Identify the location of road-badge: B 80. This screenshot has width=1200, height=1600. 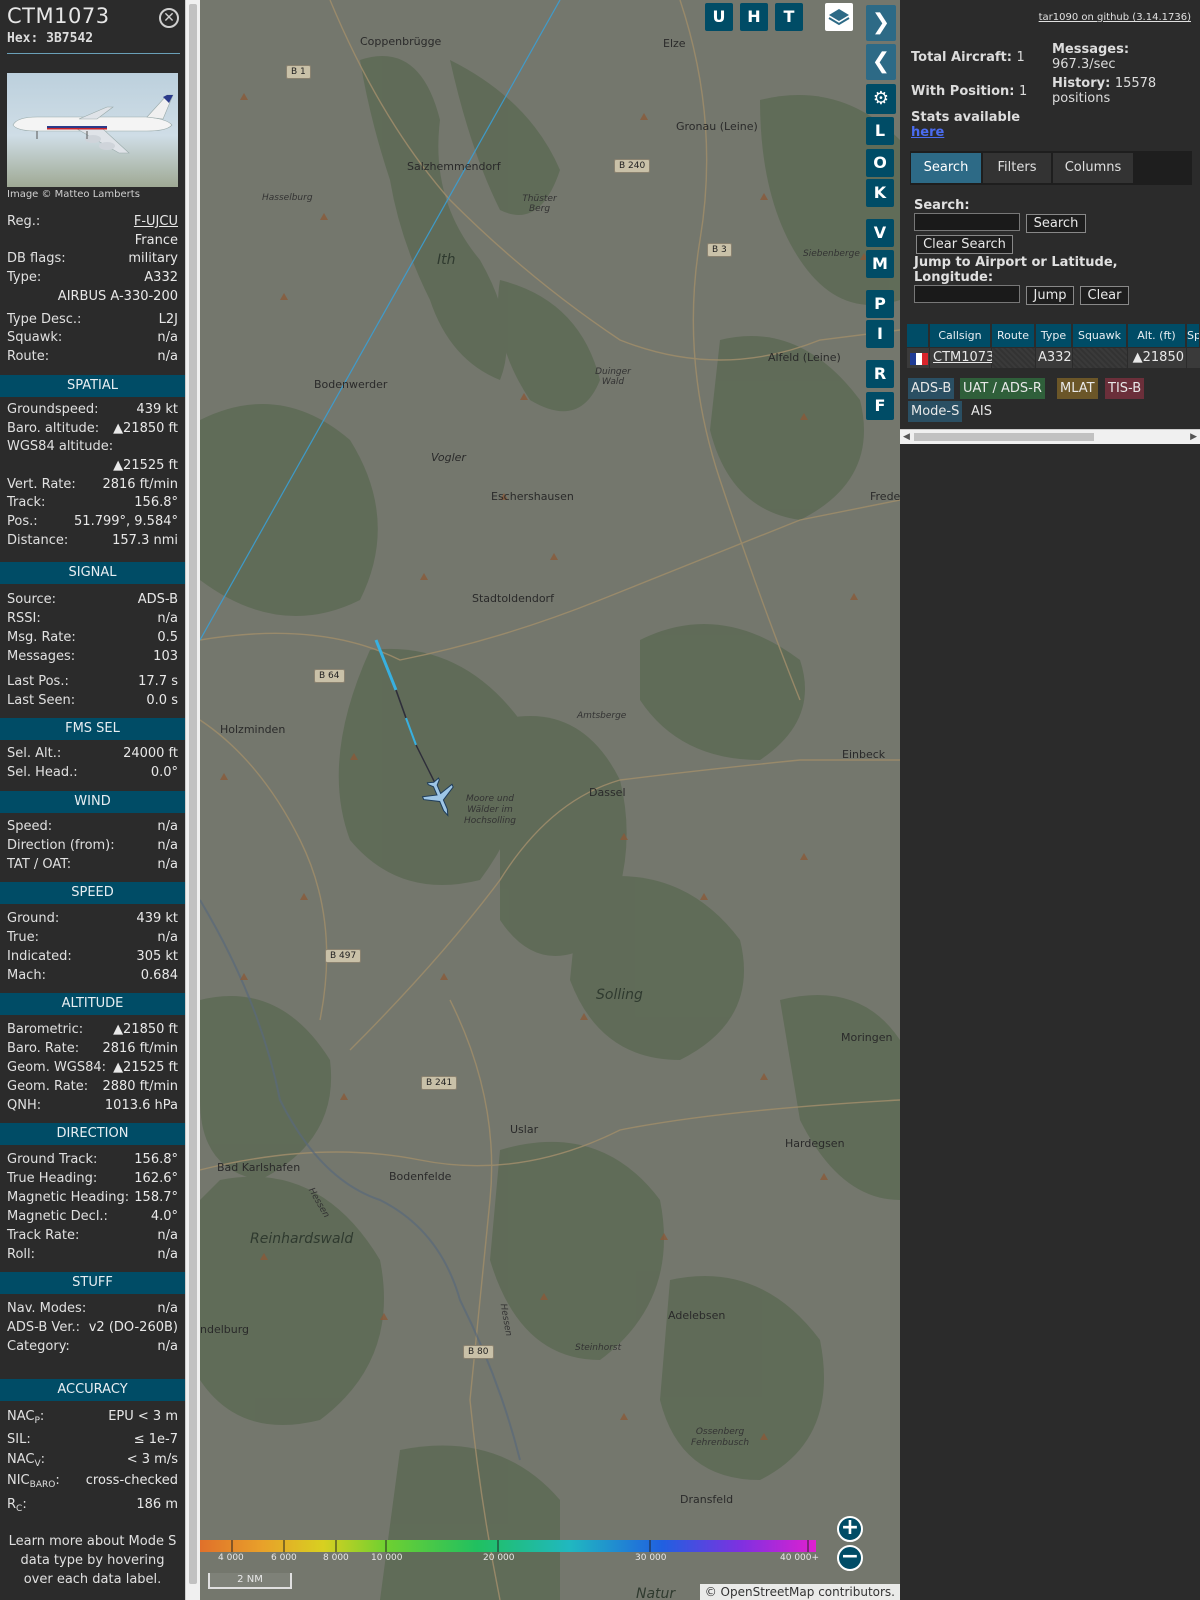
(478, 1352).